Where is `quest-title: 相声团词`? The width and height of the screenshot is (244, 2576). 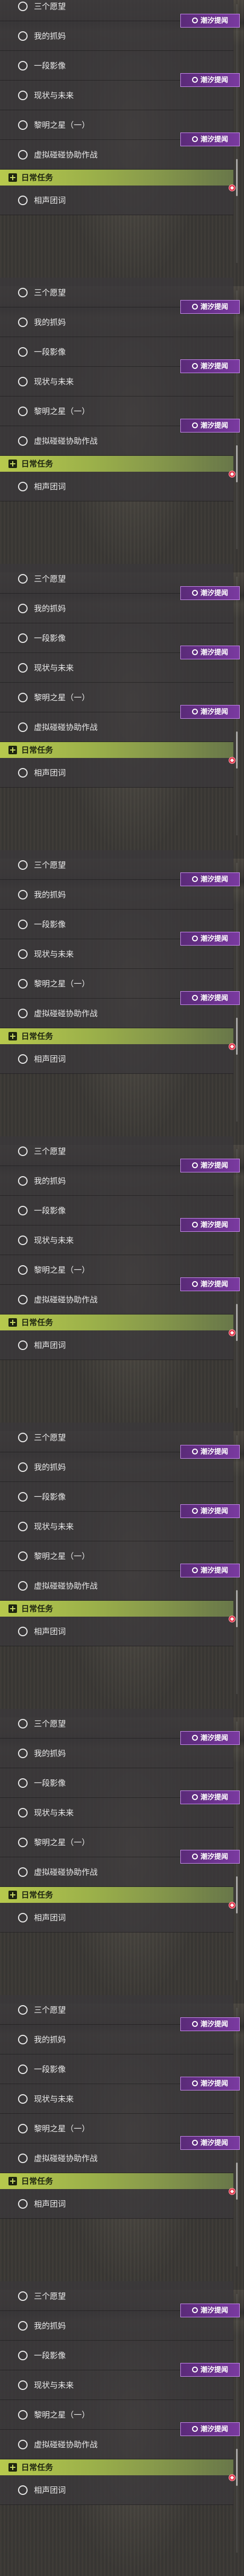
quest-title: 相声团词 is located at coordinates (50, 2490).